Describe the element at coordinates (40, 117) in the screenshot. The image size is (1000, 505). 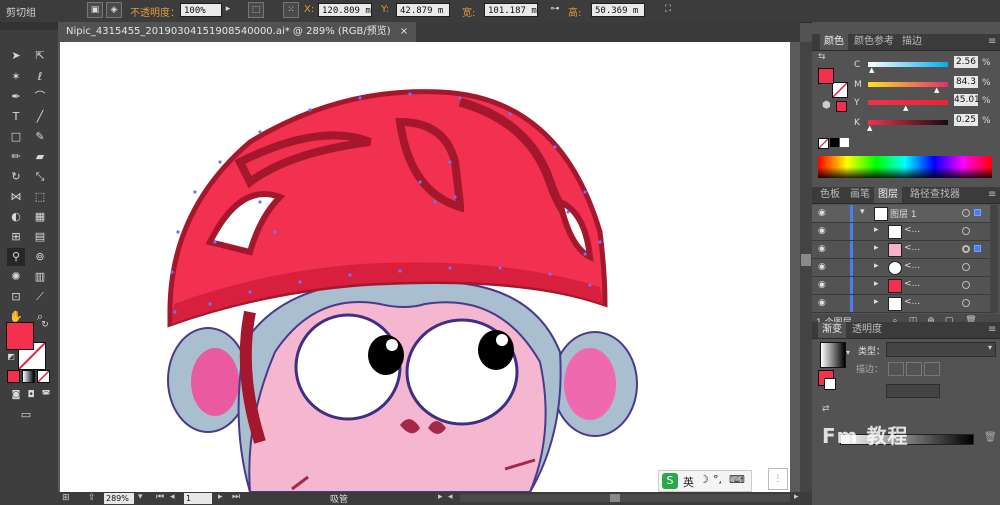
I see `line-tool-icon: ╱` at that location.